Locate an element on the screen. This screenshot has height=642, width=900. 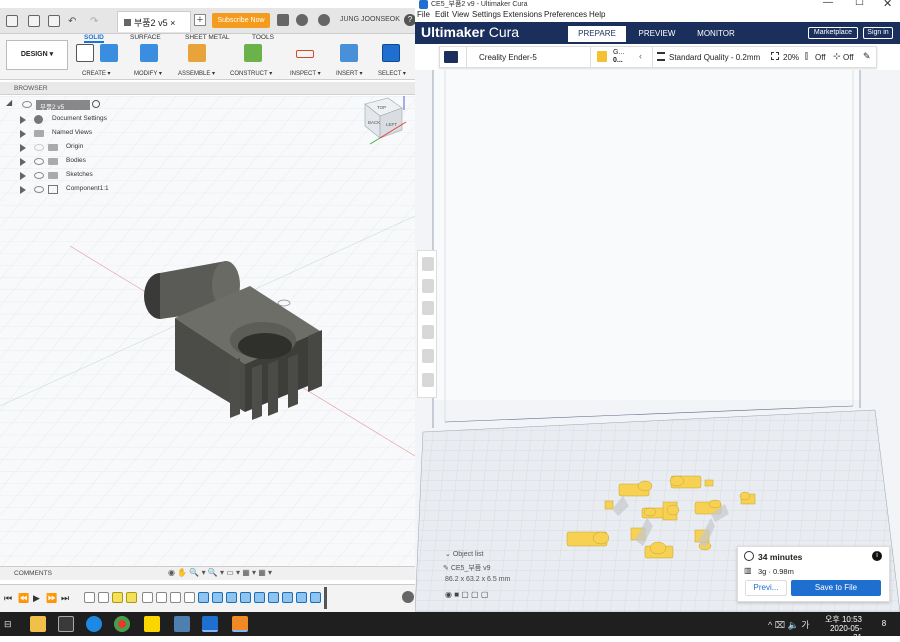
user-name: JUNG JOONSEOK is located at coordinates (370, 19).